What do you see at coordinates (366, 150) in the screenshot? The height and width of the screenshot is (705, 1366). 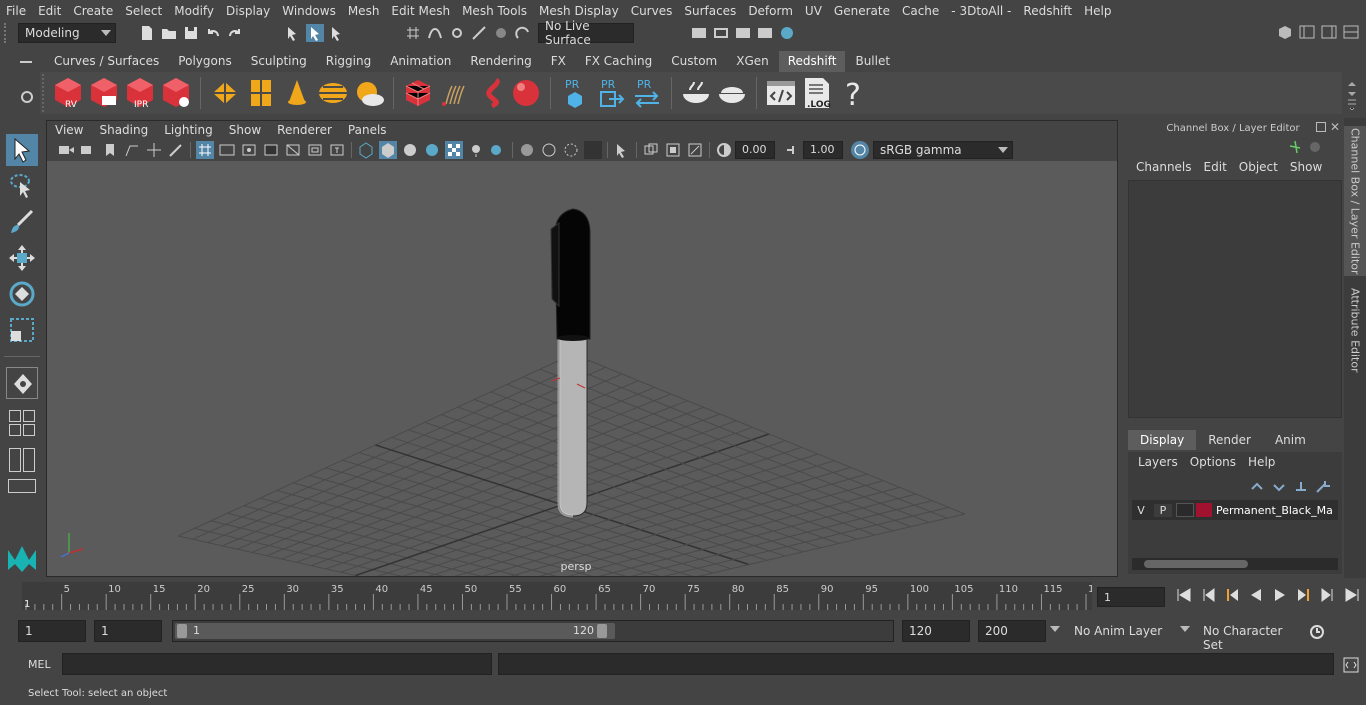 I see `wireframe-icon` at bounding box center [366, 150].